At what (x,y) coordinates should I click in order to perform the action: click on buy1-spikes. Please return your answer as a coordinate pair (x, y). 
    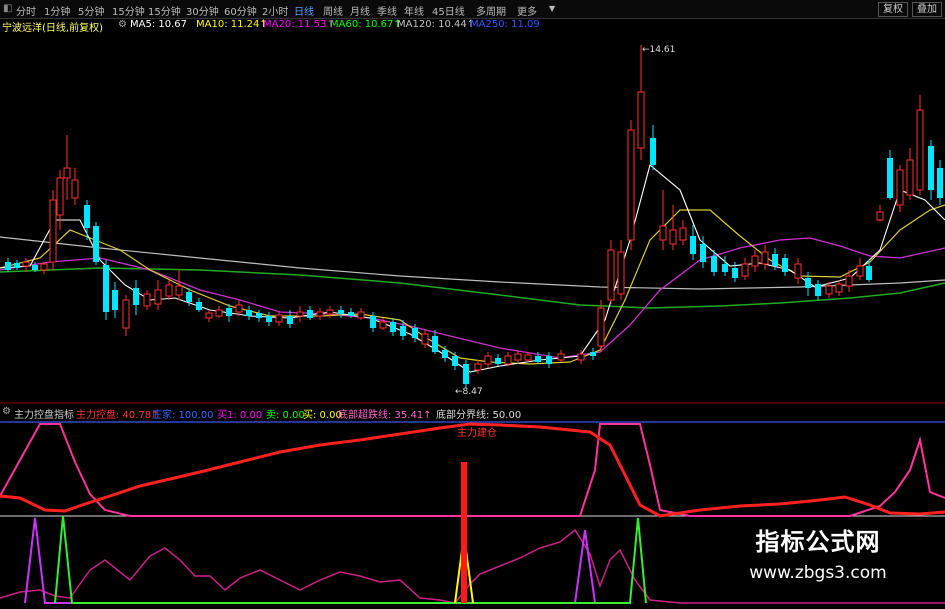
    Looking at the image, I should click on (310, 560).